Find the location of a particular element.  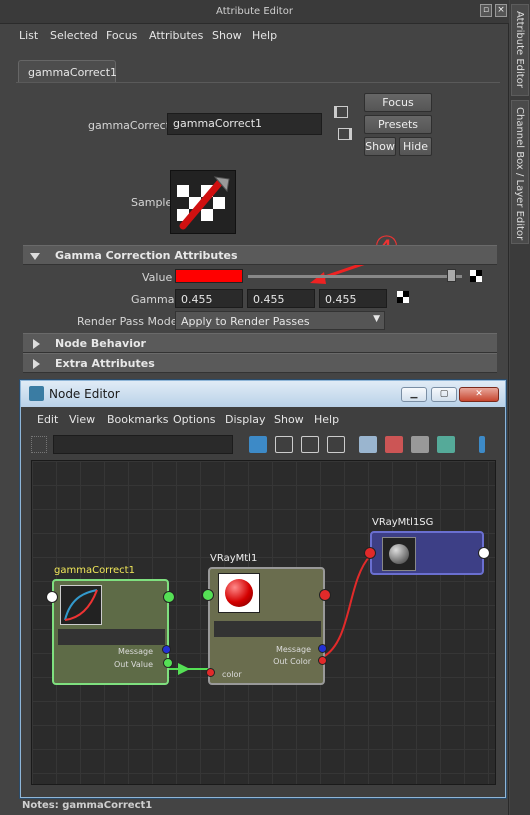

gamma-brush-icon is located at coordinates (203, 203).